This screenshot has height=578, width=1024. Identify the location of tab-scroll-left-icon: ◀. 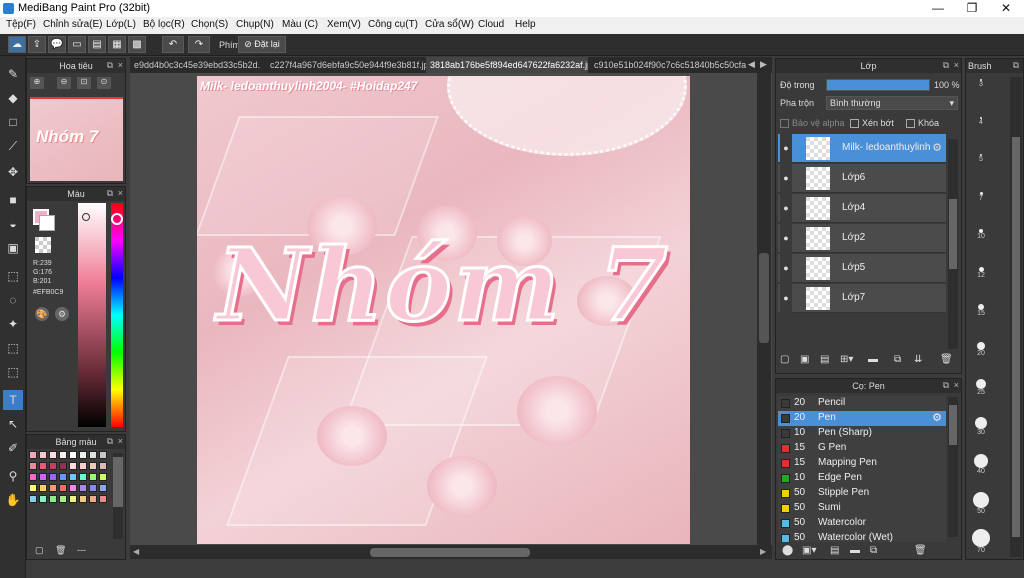
(751, 64).